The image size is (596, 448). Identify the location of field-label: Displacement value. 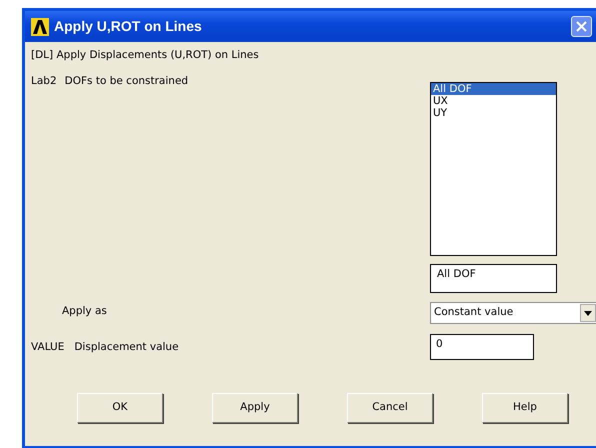
(126, 347).